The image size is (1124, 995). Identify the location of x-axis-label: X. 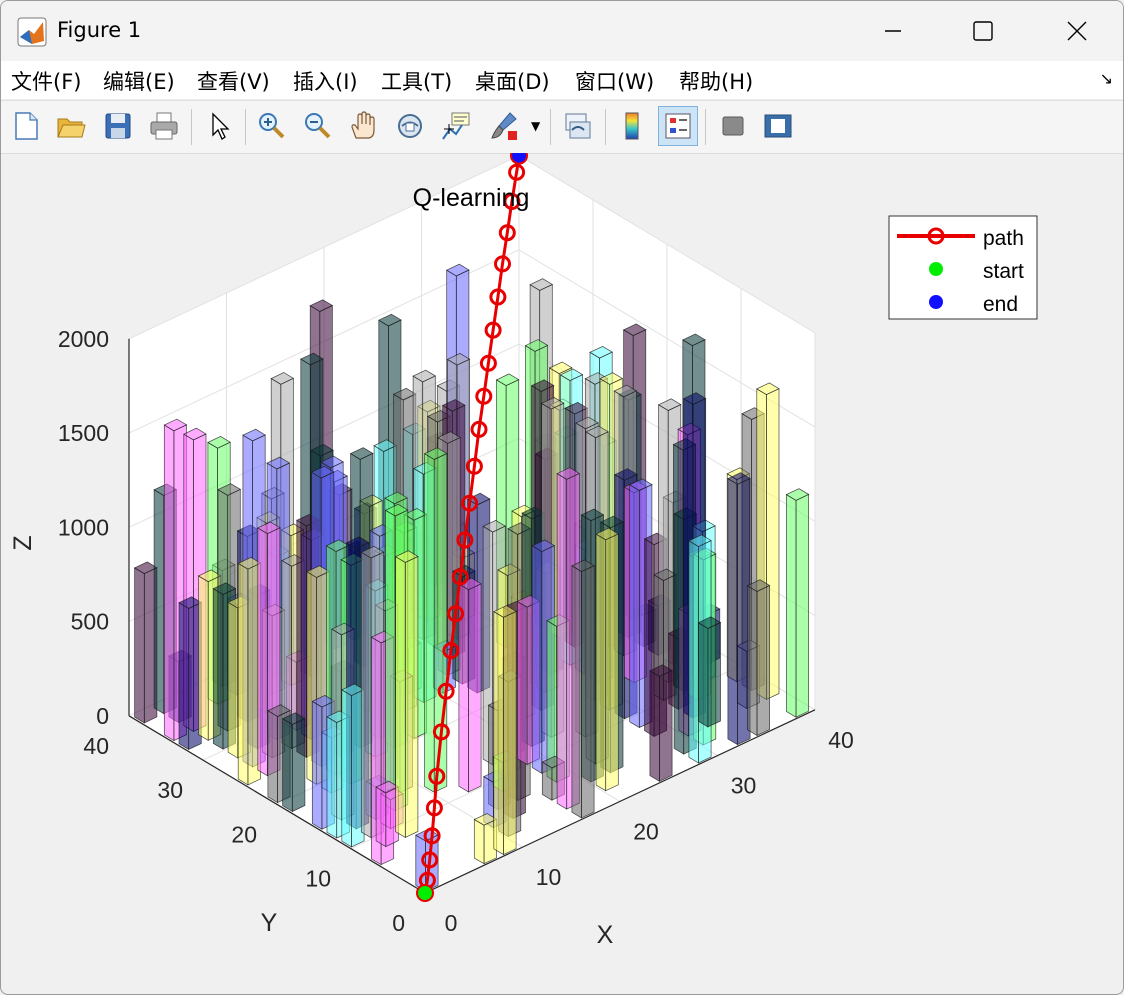
(605, 935).